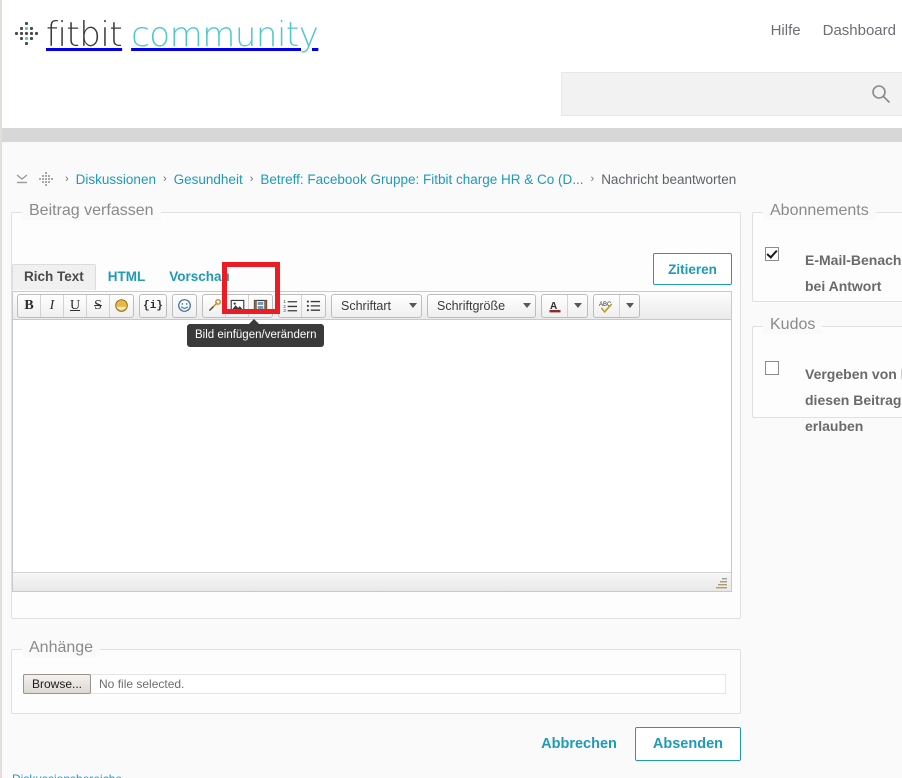 This screenshot has width=902, height=778. What do you see at coordinates (116, 179) in the screenshot?
I see `breadcrumb-item-diskussionen: Diskussionen` at bounding box center [116, 179].